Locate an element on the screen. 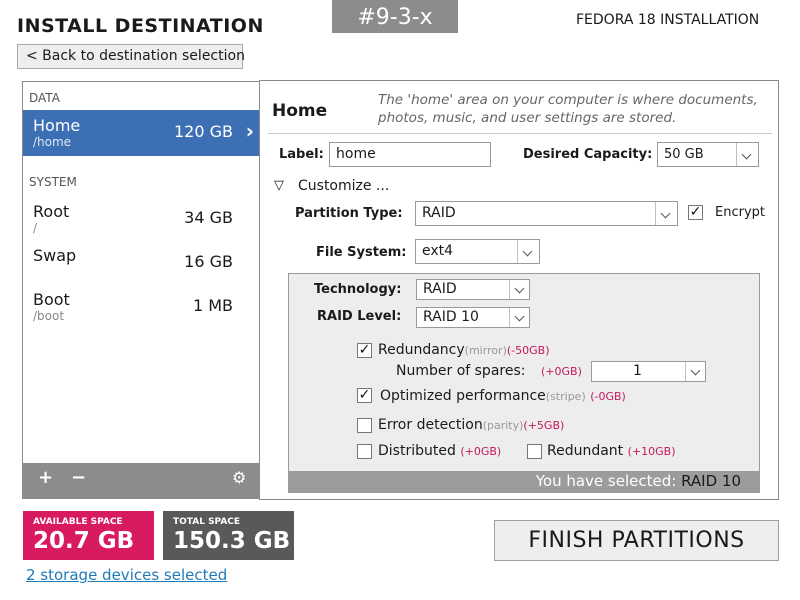  capacity-combo: 50 GB is located at coordinates (708, 154).